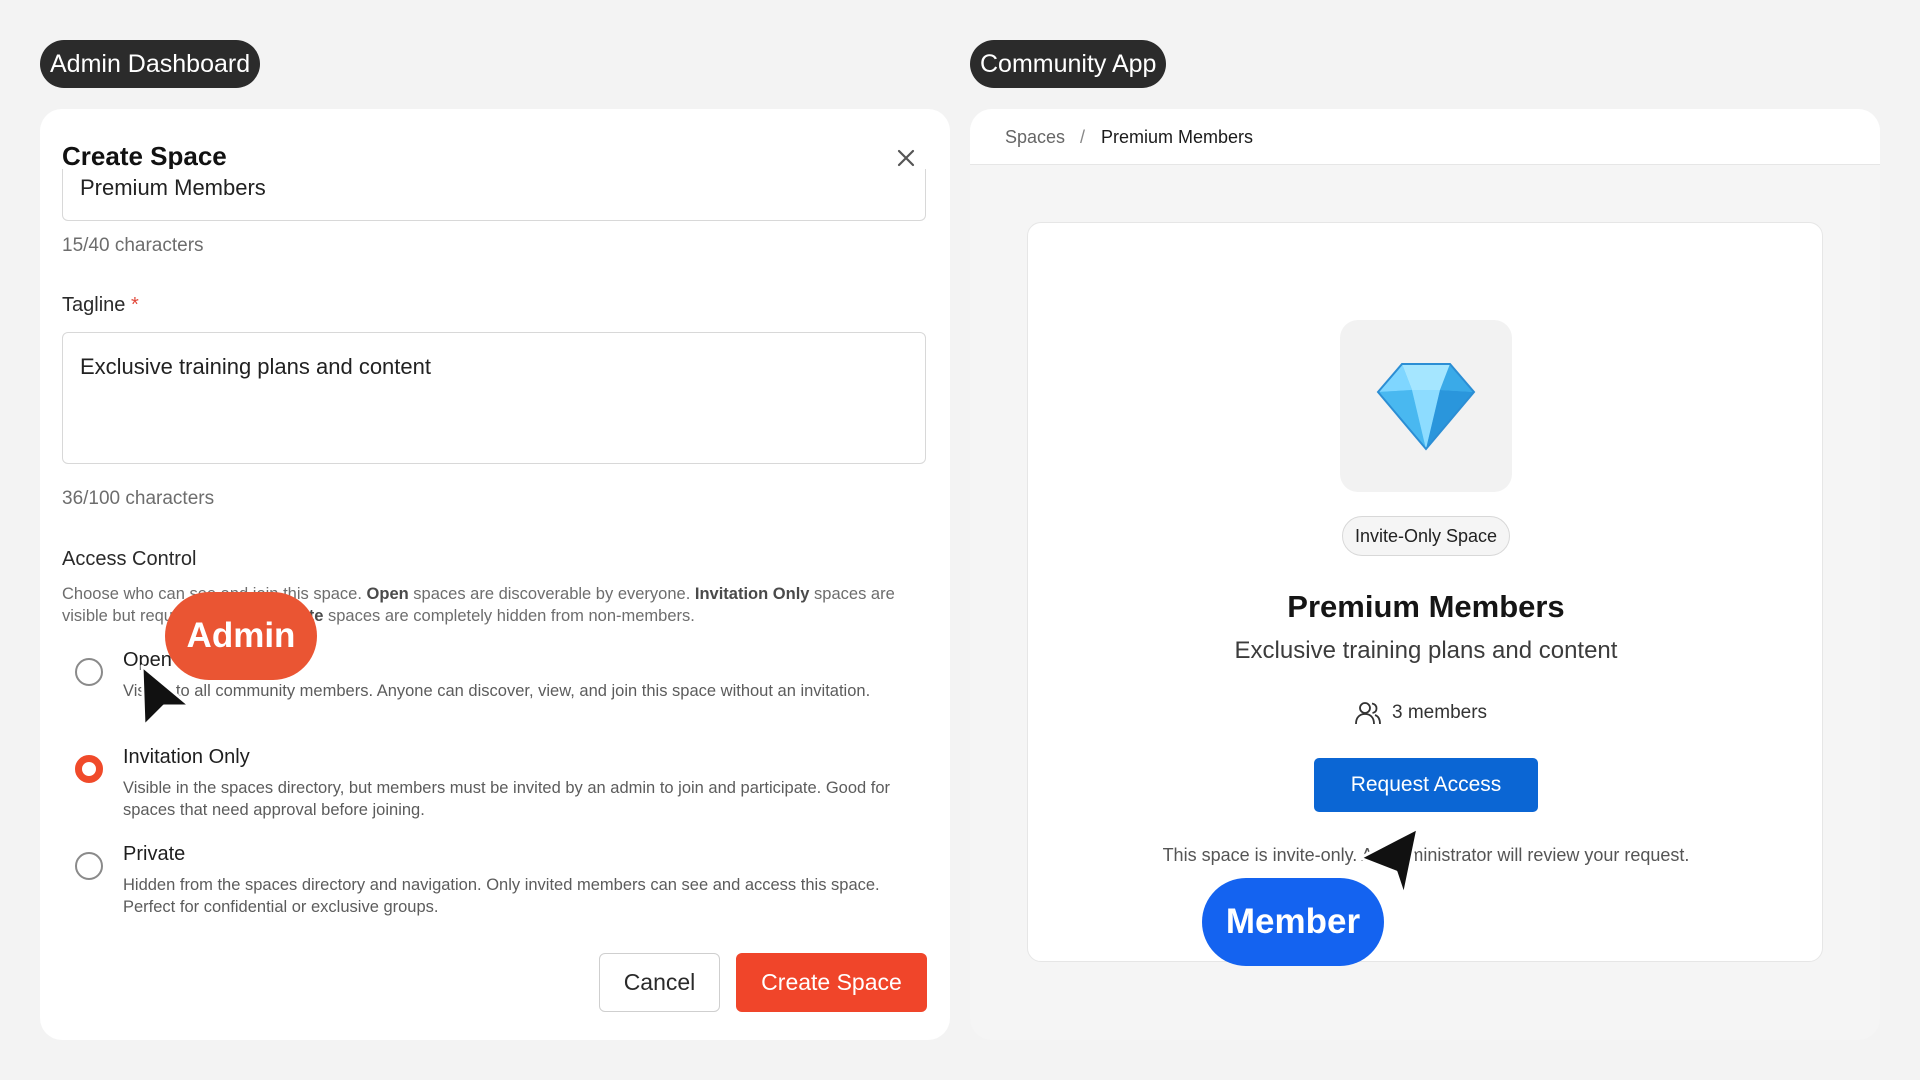 The height and width of the screenshot is (1080, 1920). Describe the element at coordinates (144, 156) in the screenshot. I see `dialog-title: Create Space` at that location.